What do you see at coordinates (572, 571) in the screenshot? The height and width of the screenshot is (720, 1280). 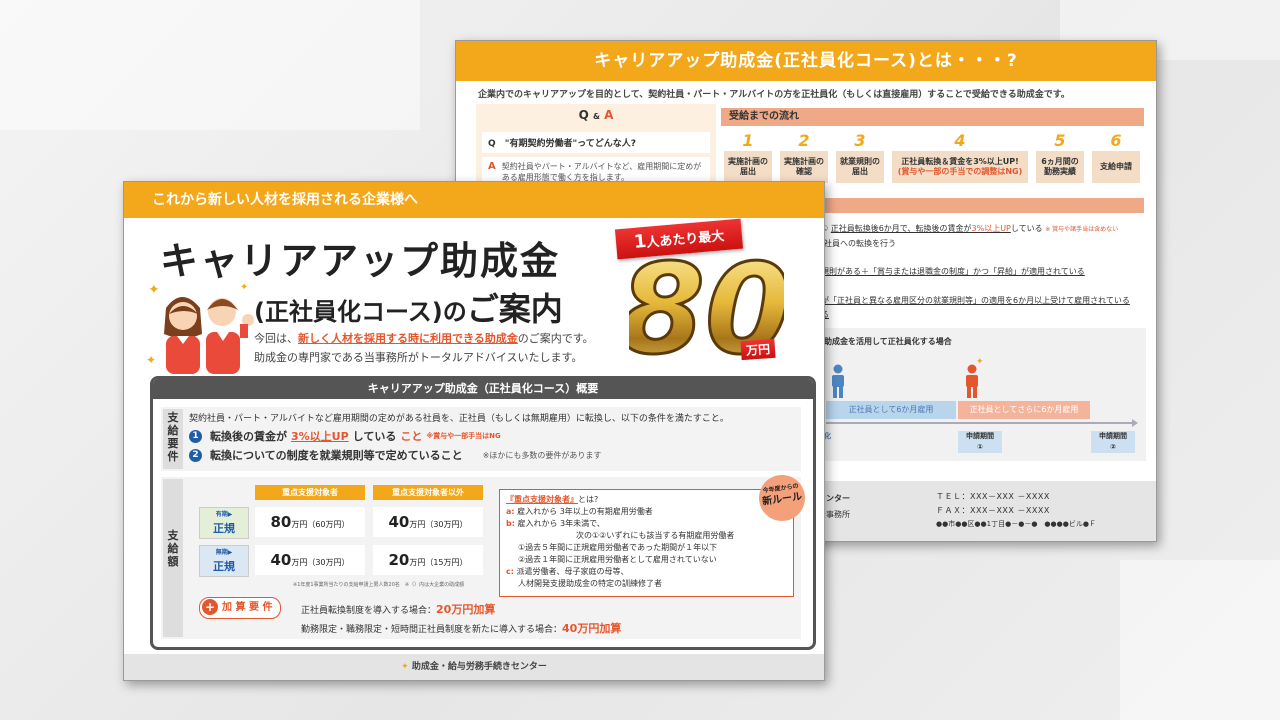 I see `def-text: 派遣労働者、母子家庭の母等、` at bounding box center [572, 571].